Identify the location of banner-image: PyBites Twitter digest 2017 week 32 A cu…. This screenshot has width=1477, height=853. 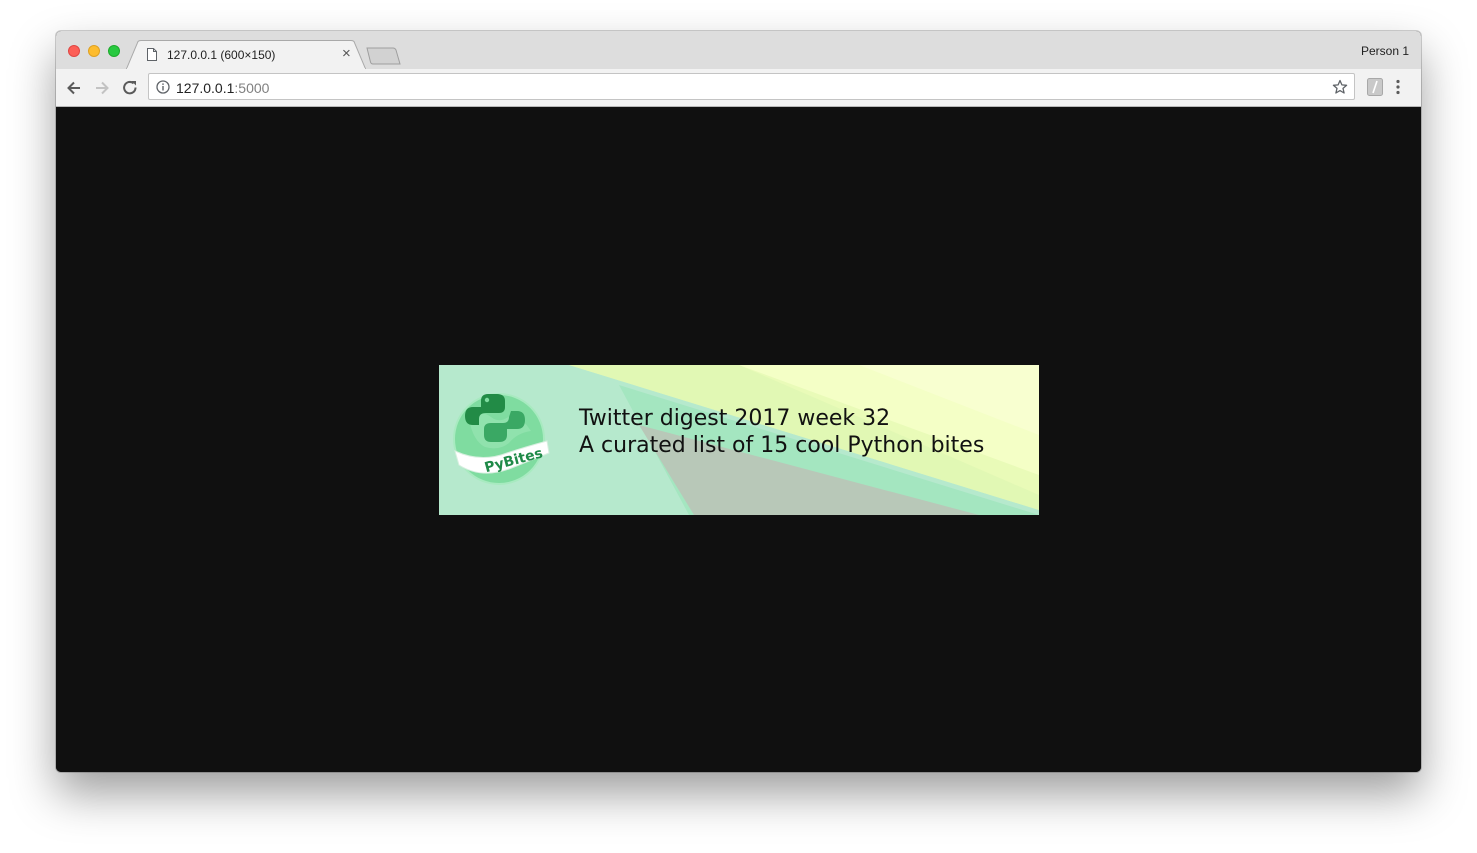
(739, 440).